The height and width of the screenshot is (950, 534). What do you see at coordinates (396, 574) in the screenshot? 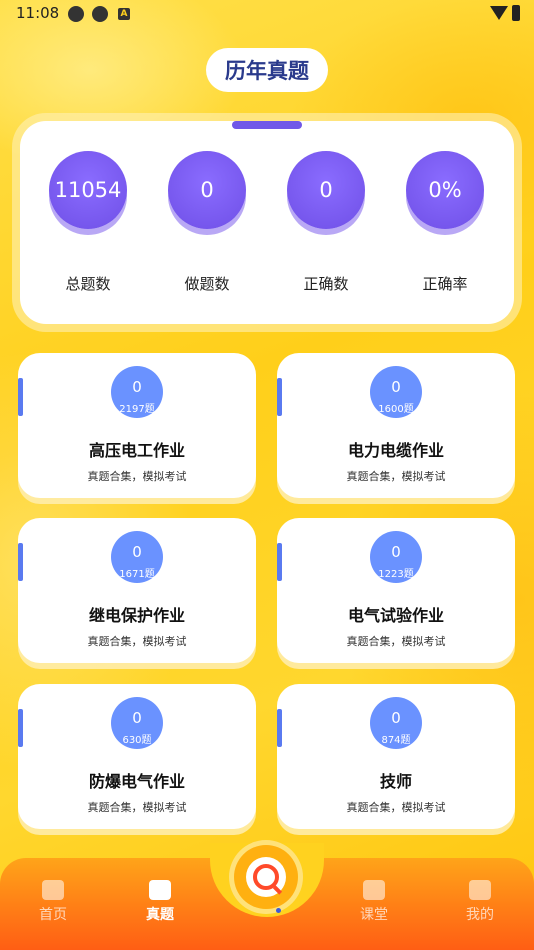
I see `total-count: 1223题` at bounding box center [396, 574].